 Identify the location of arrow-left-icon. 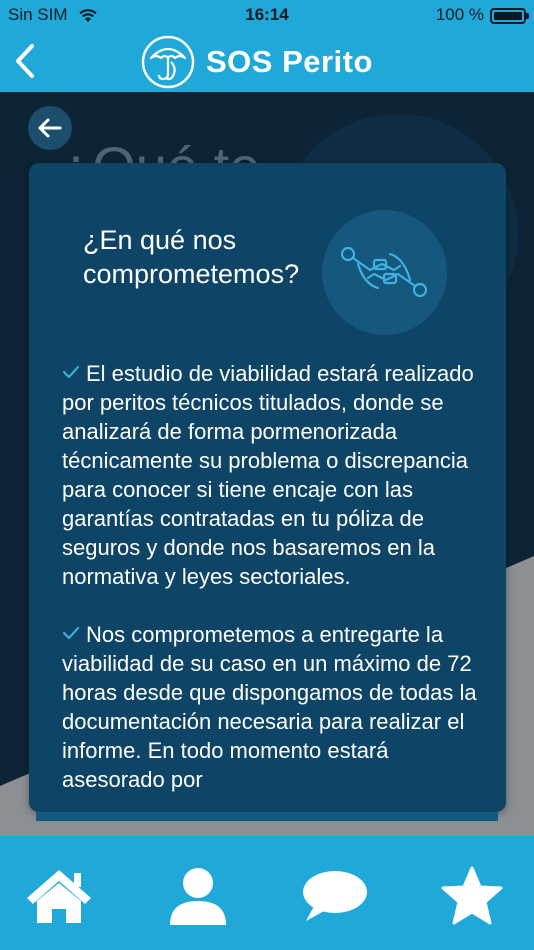
(50, 128).